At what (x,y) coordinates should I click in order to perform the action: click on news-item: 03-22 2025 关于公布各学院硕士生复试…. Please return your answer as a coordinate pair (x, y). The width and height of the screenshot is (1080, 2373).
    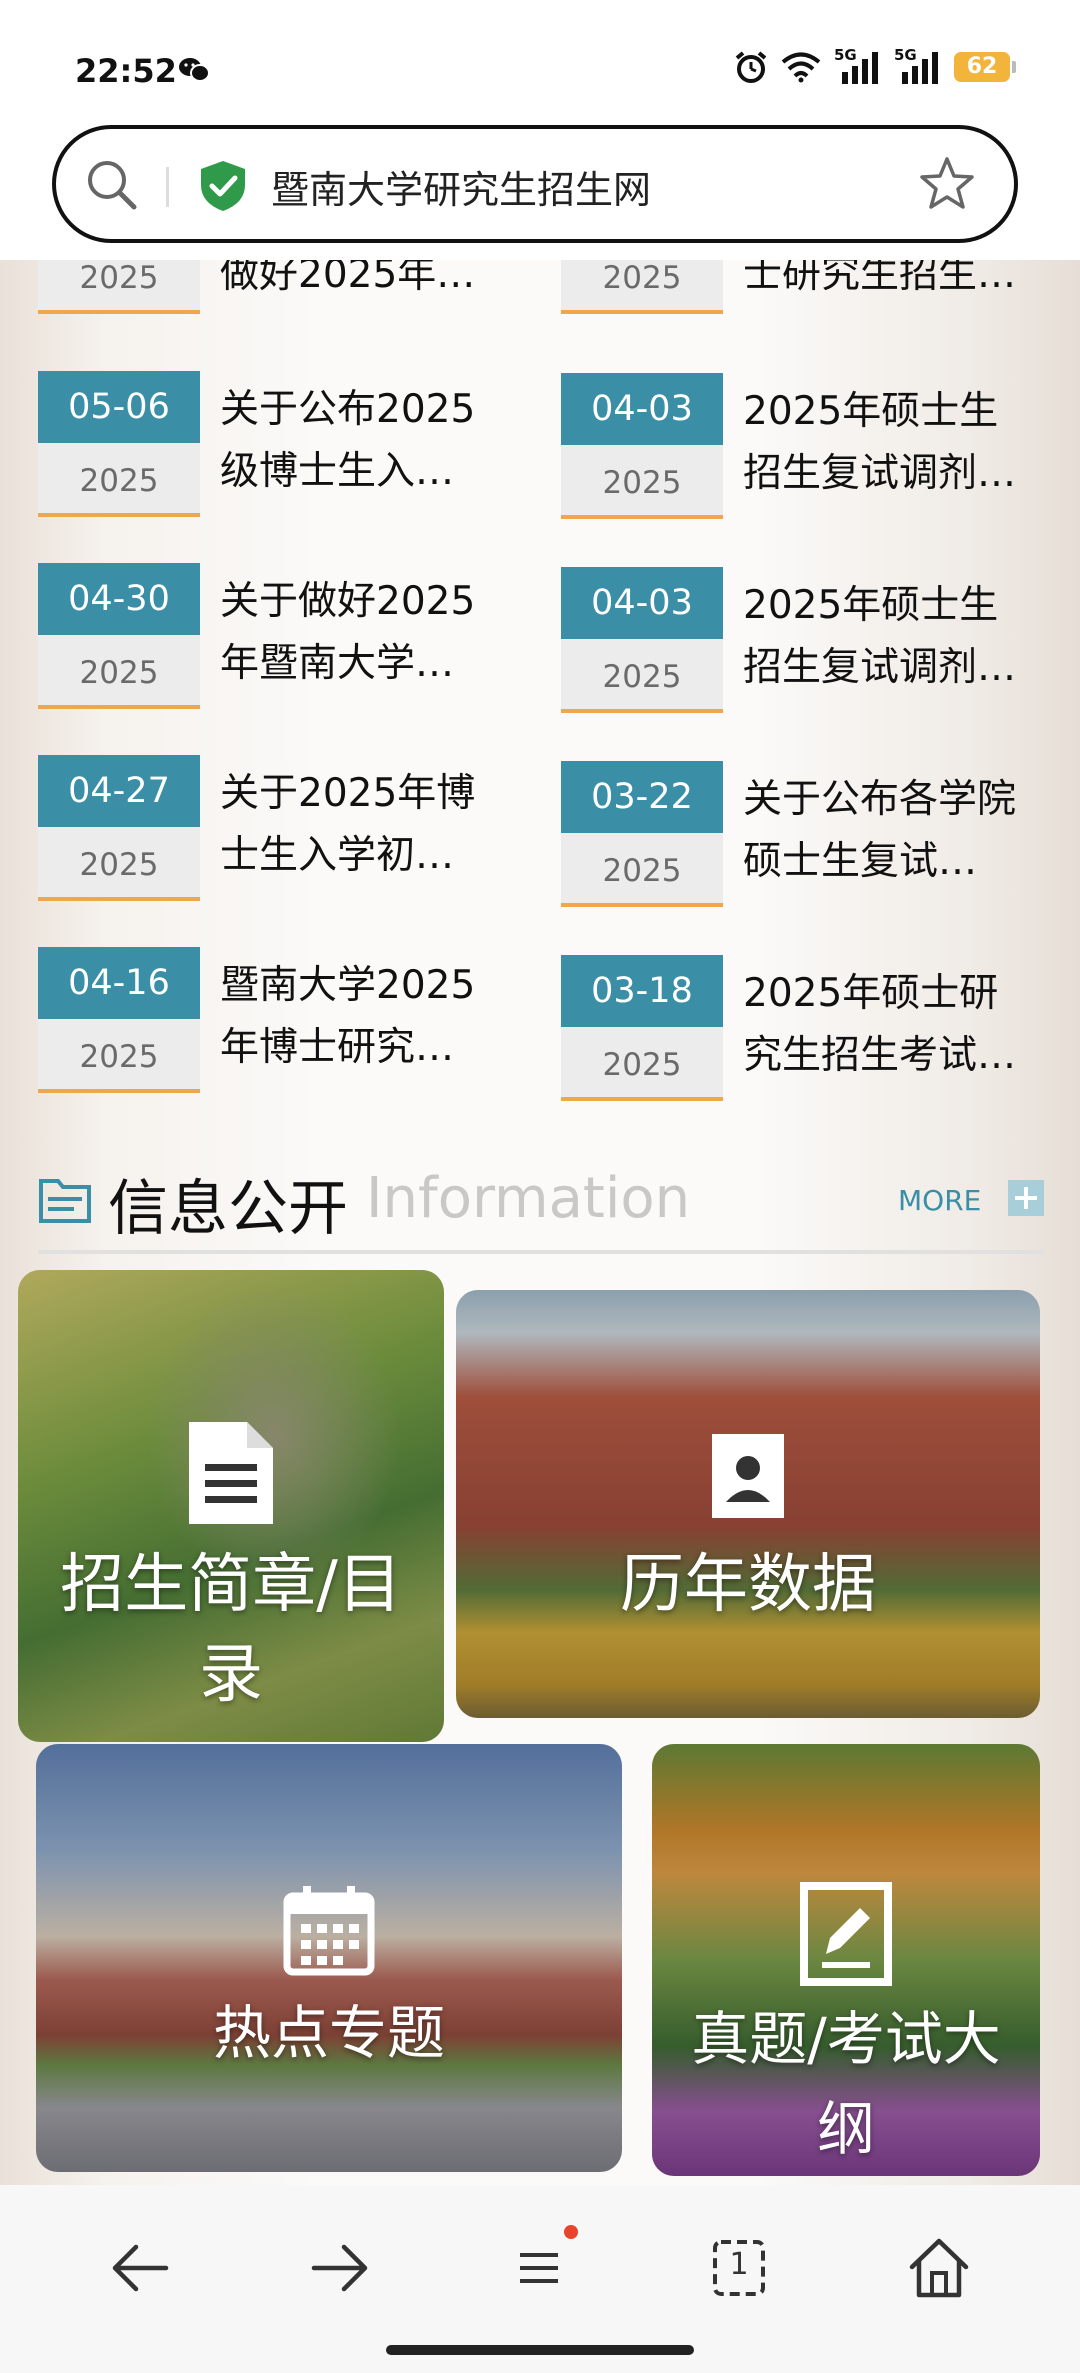
    Looking at the image, I should click on (796, 836).